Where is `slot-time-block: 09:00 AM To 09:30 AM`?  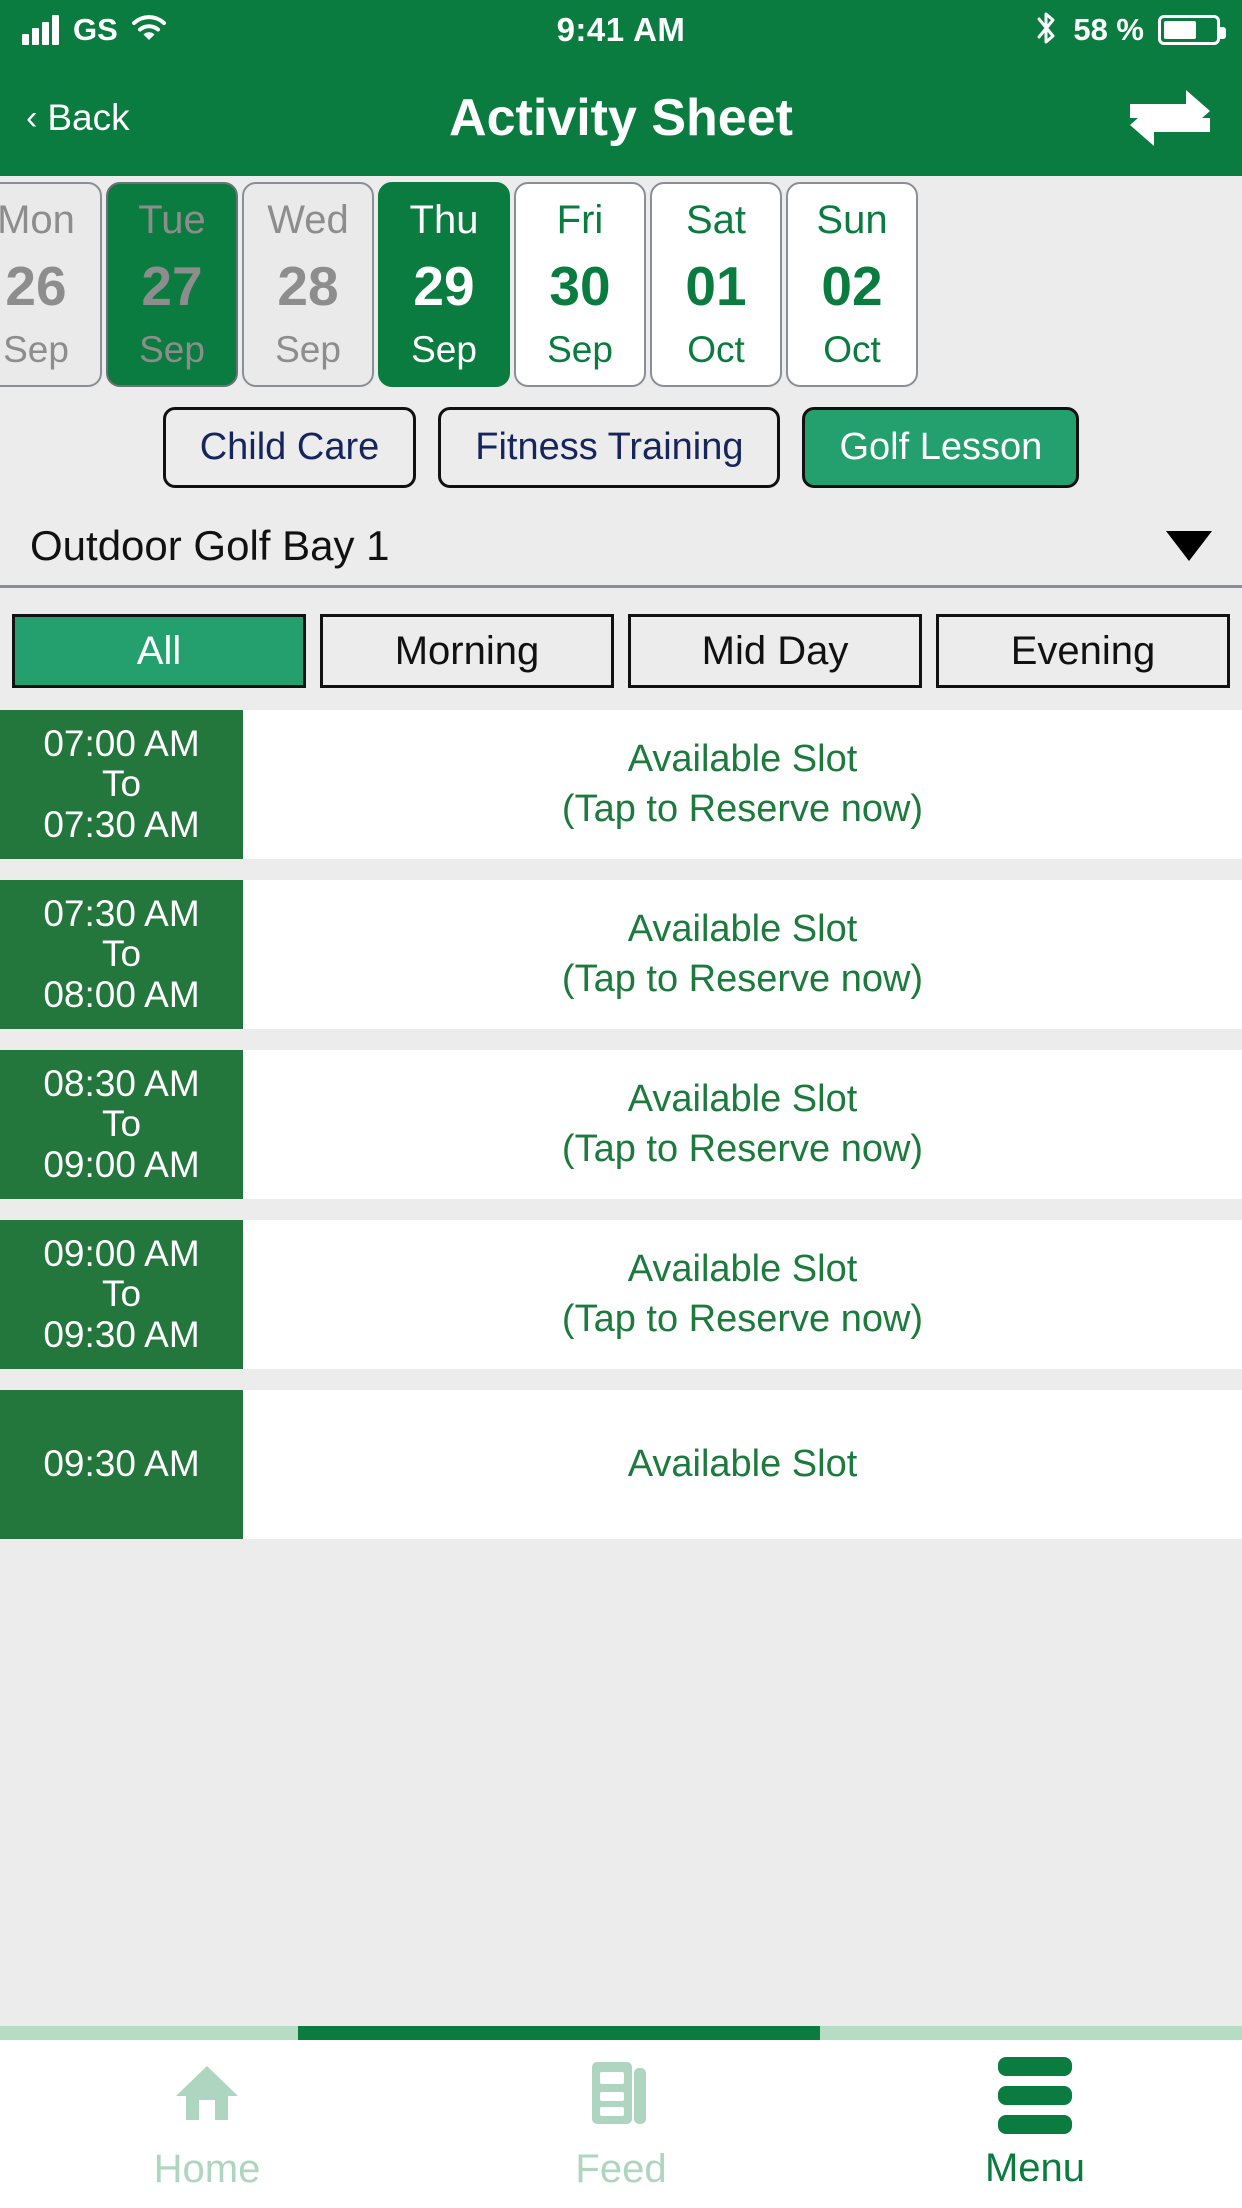 slot-time-block: 09:00 AM To 09:30 AM is located at coordinates (121, 1294).